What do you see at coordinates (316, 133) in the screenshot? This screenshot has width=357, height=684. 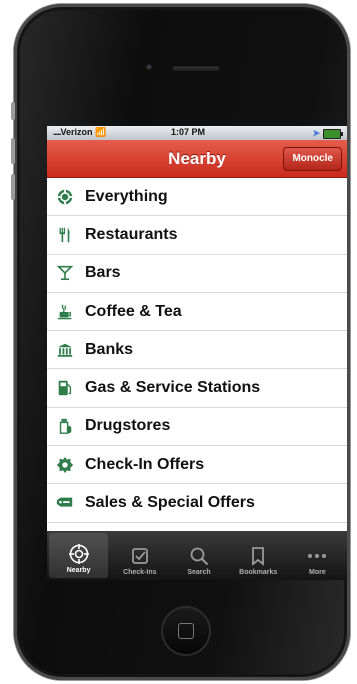 I see `location-arrow-icon: ➤` at bounding box center [316, 133].